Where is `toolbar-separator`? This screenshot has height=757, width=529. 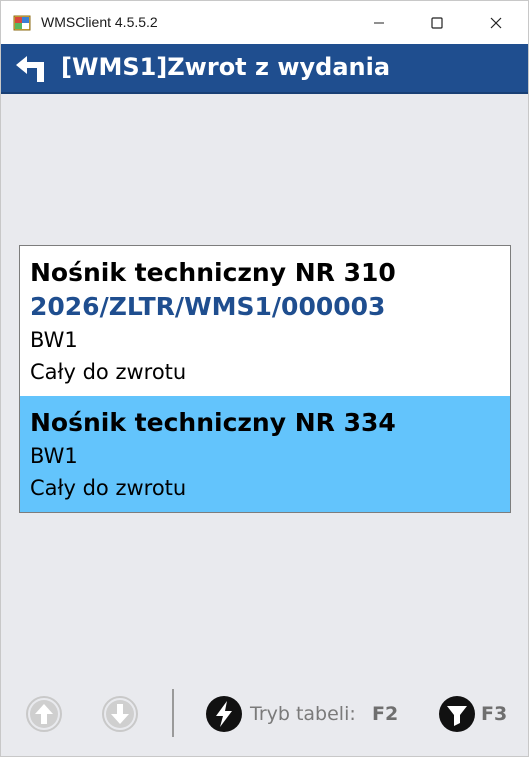 toolbar-separator is located at coordinates (173, 713).